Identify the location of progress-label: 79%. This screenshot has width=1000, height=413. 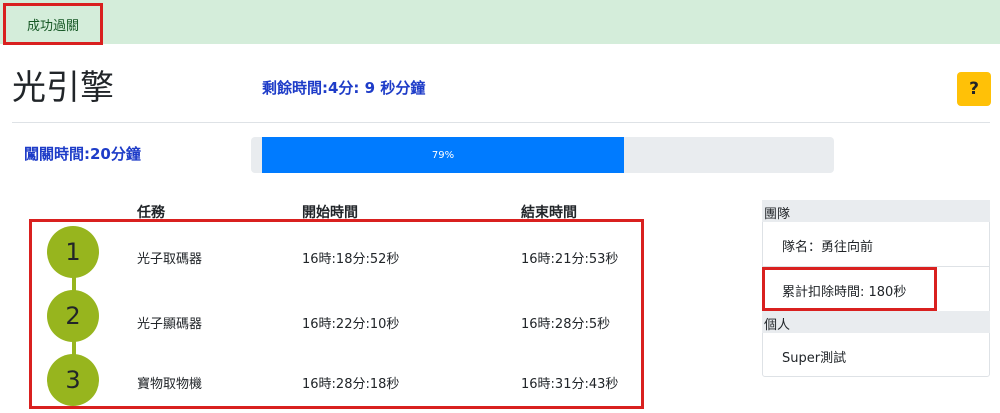
(443, 155).